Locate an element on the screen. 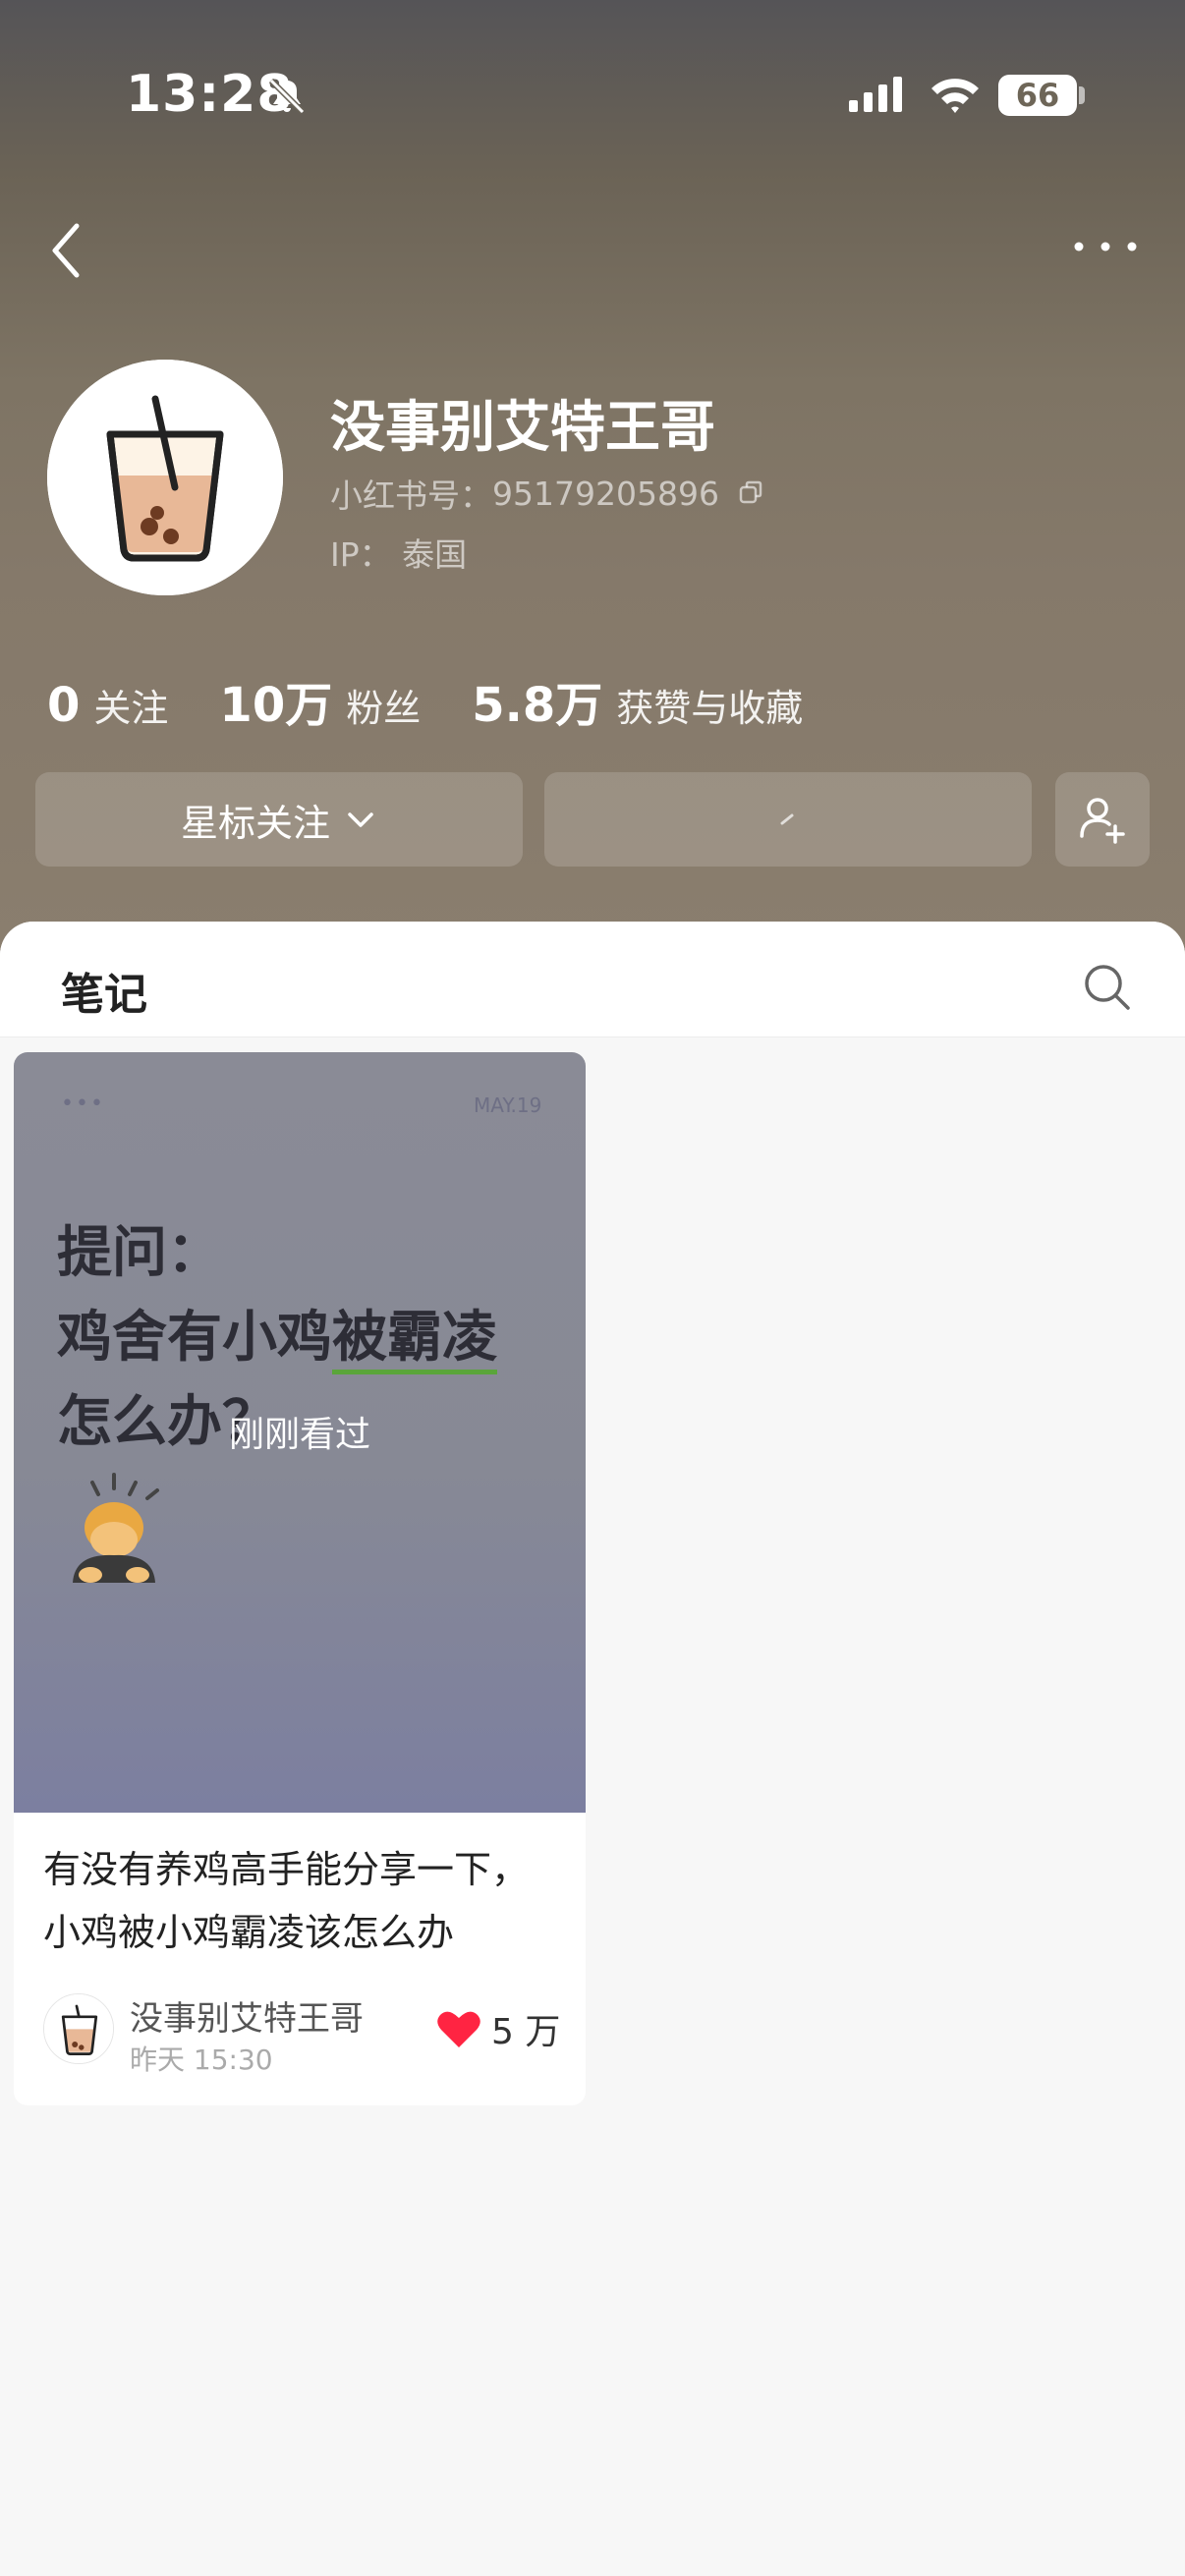 The image size is (1185, 2576). star-follow-button: 星标关注 is located at coordinates (279, 819).